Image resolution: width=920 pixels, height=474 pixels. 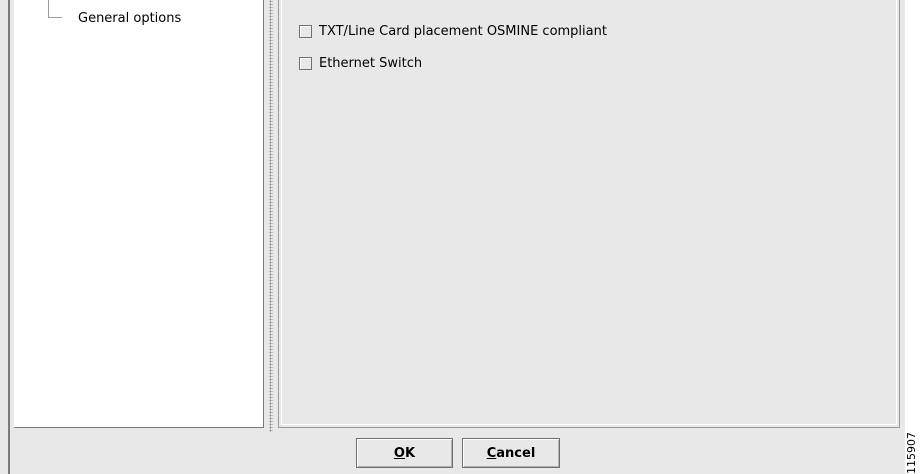 I want to click on split-pane-divider, so click(x=271, y=216).